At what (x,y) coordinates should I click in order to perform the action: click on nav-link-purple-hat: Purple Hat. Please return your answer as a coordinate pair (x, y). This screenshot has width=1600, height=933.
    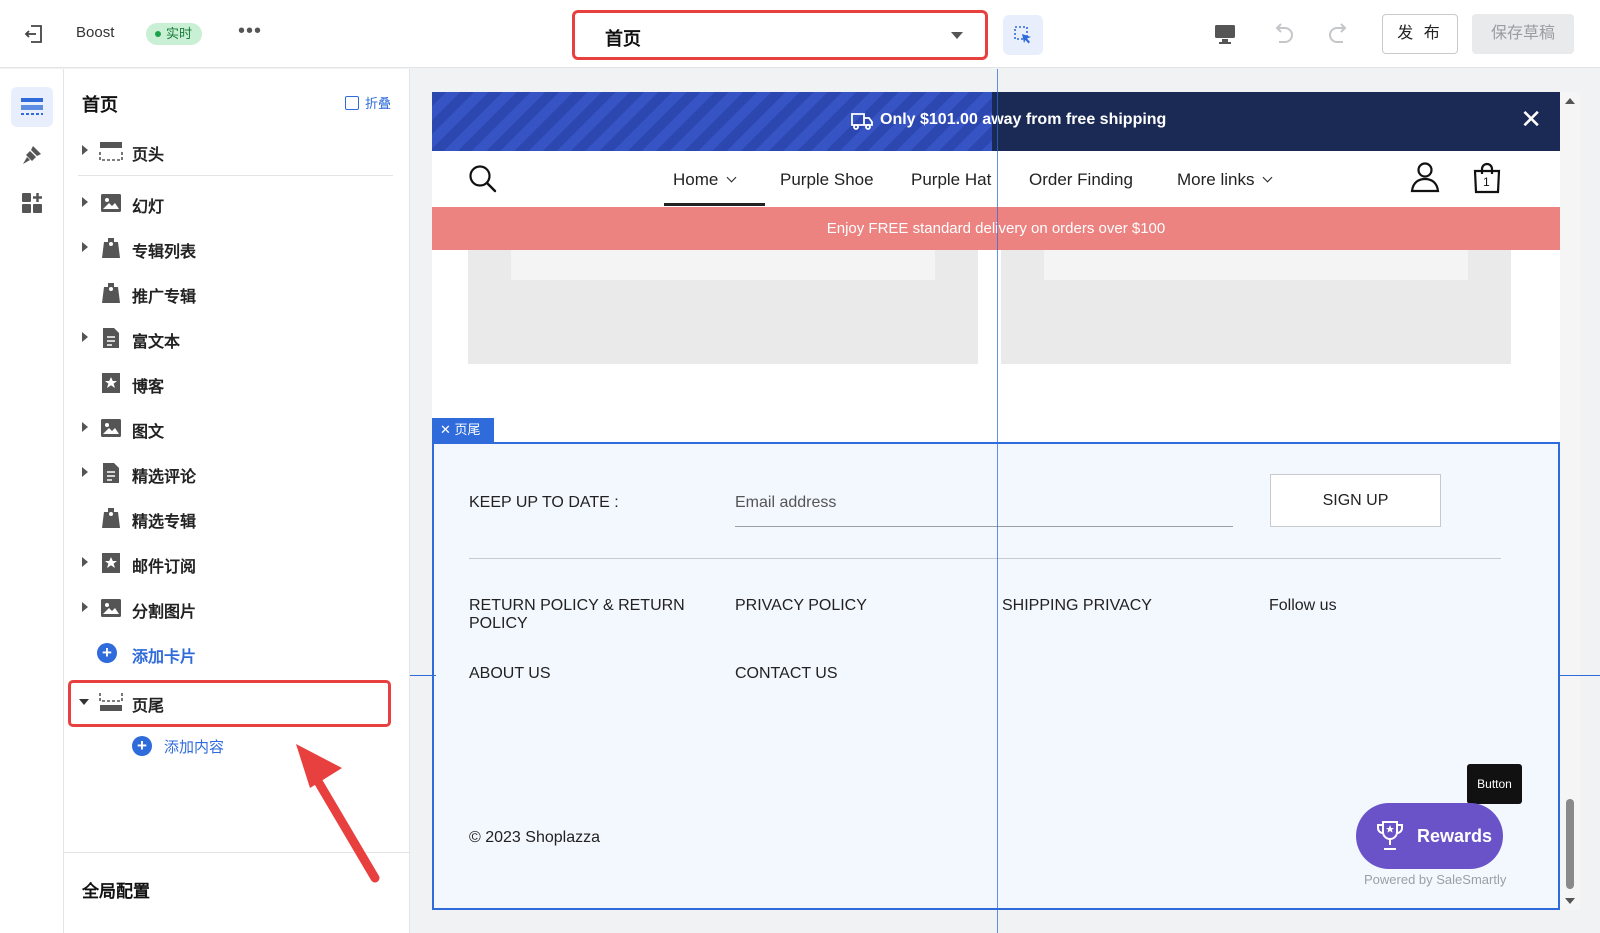
    Looking at the image, I should click on (951, 180).